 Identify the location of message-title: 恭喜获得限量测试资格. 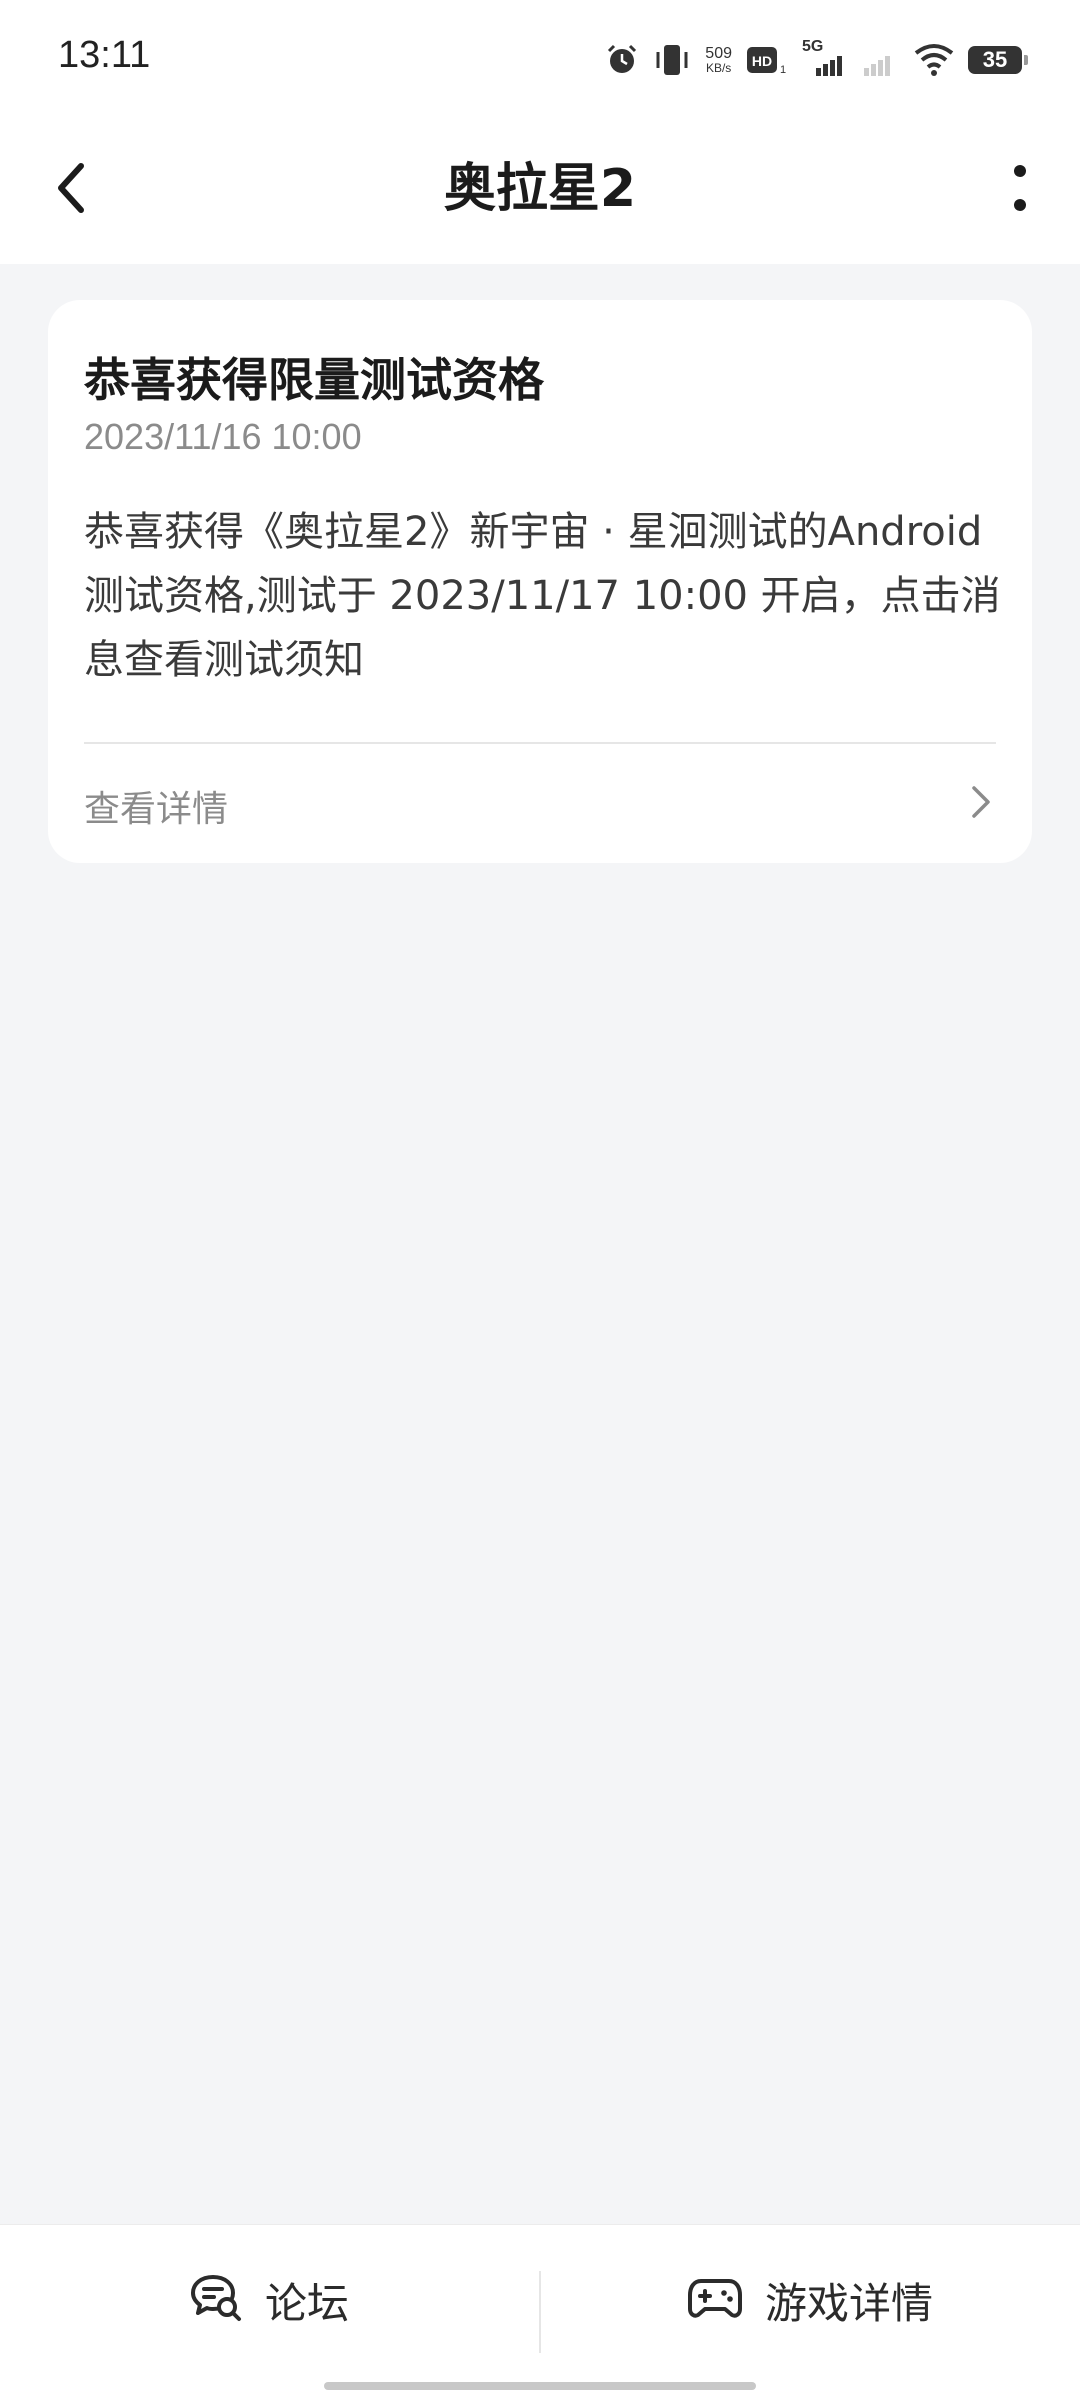
(314, 380).